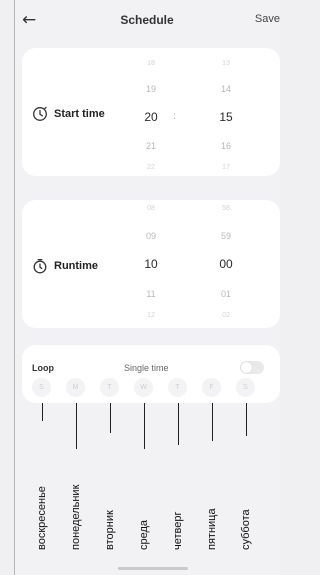  Describe the element at coordinates (226, 117) in the screenshot. I see `wheel-value-selected: 15` at that location.